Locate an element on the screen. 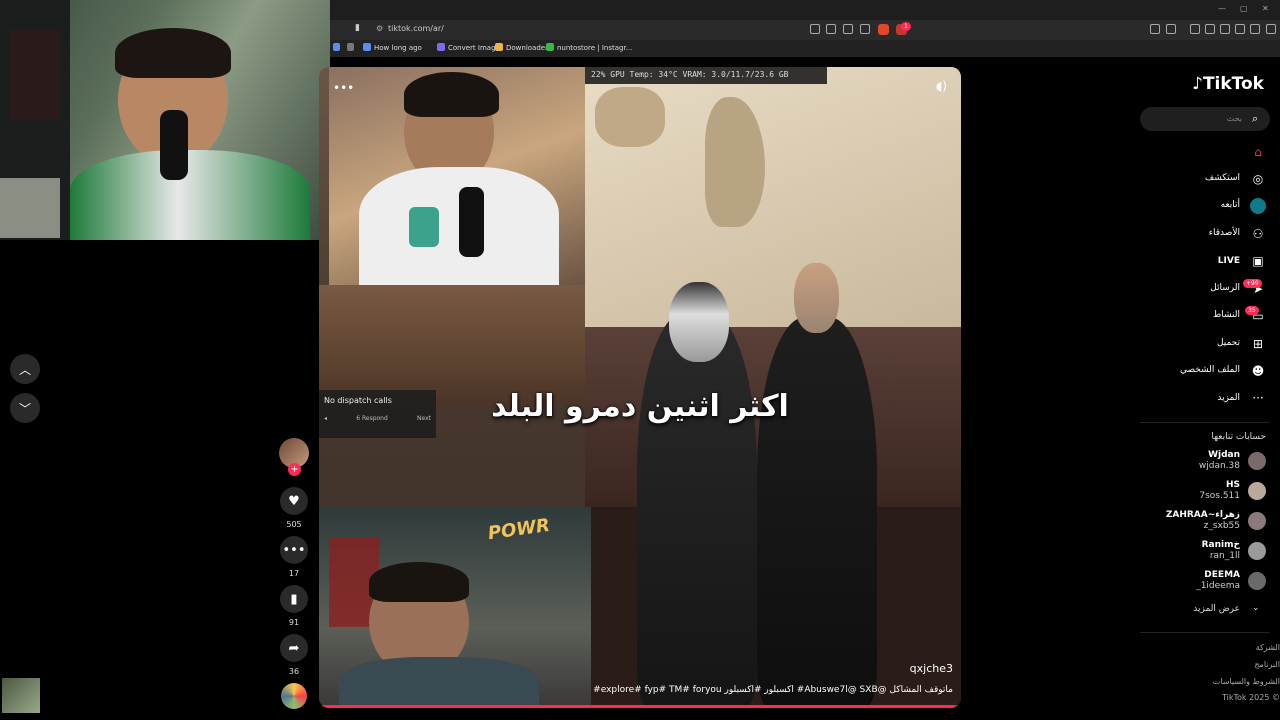  share-count: 36 is located at coordinates (294, 671).